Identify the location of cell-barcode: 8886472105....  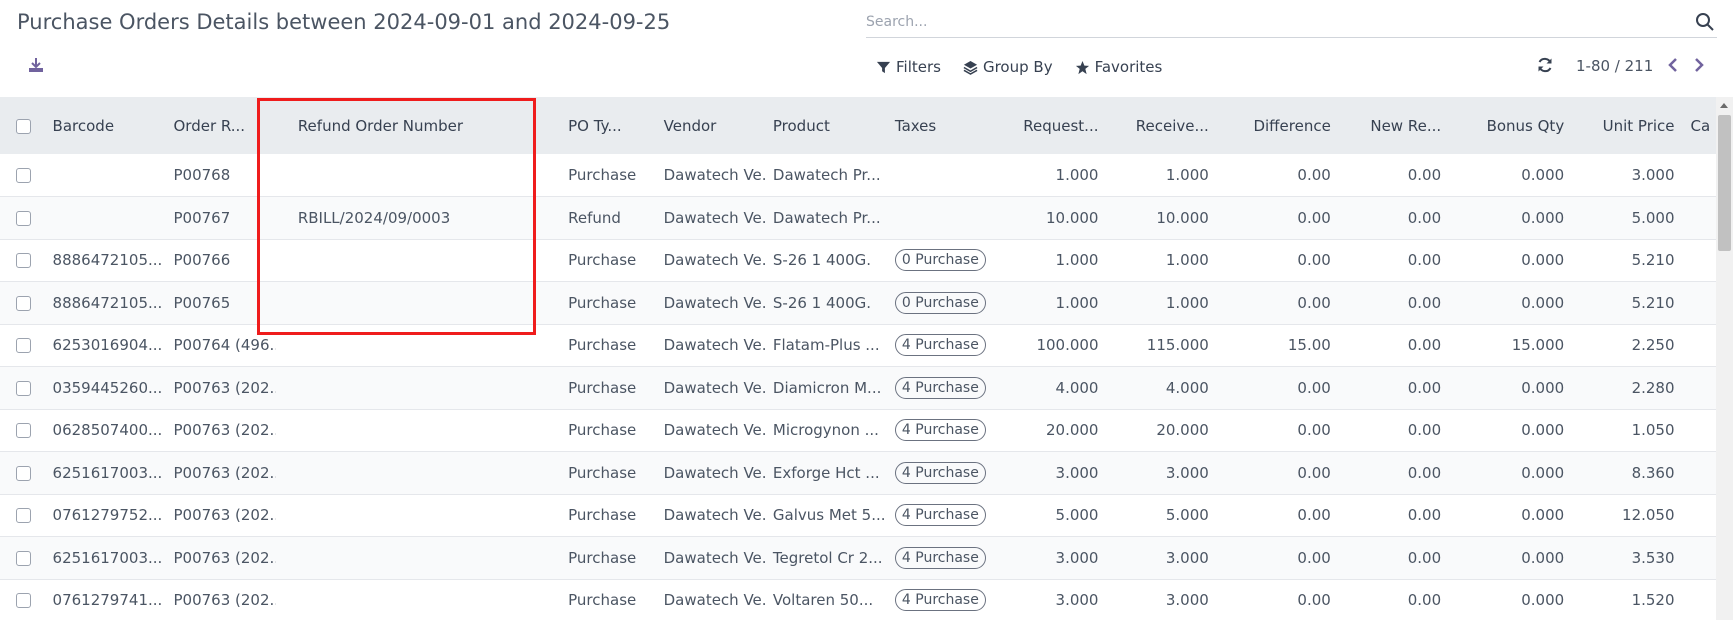
(107, 260).